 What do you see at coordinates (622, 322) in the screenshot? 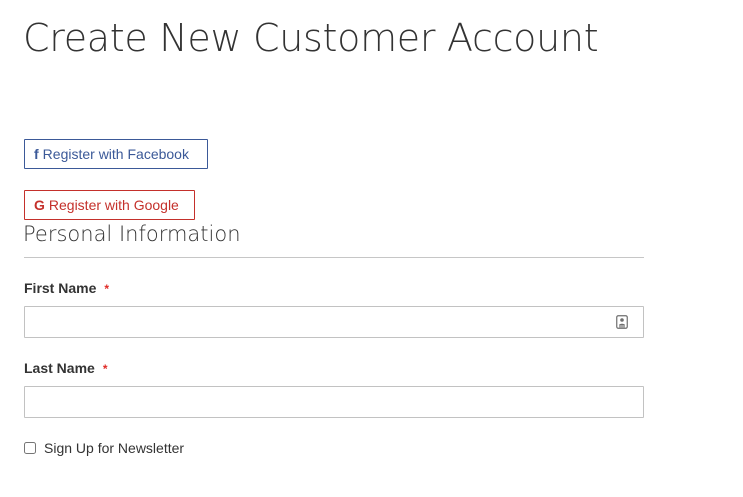
I see `contact-card-icon` at bounding box center [622, 322].